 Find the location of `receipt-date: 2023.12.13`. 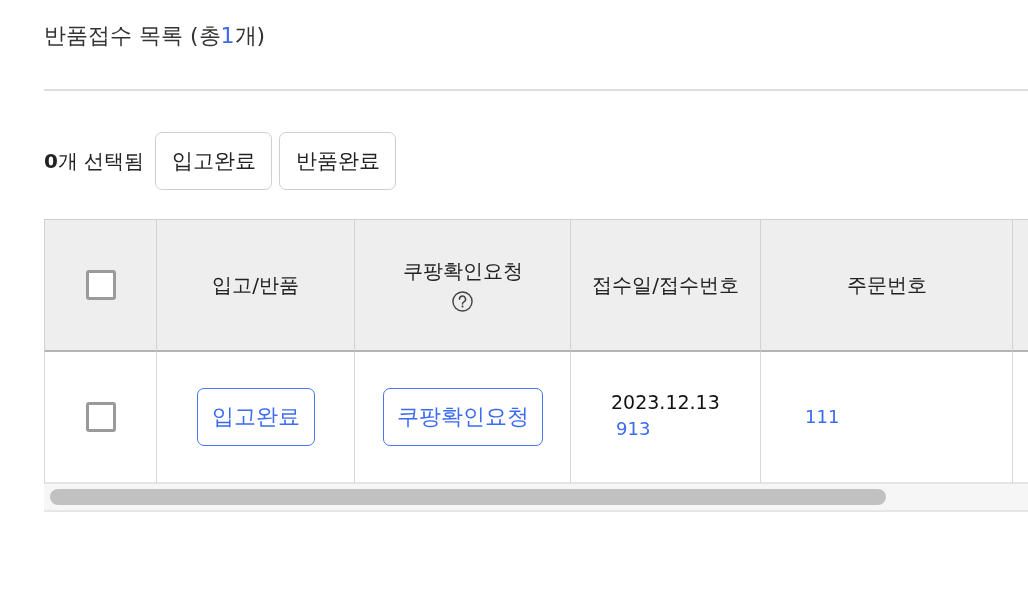

receipt-date: 2023.12.13 is located at coordinates (665, 402).